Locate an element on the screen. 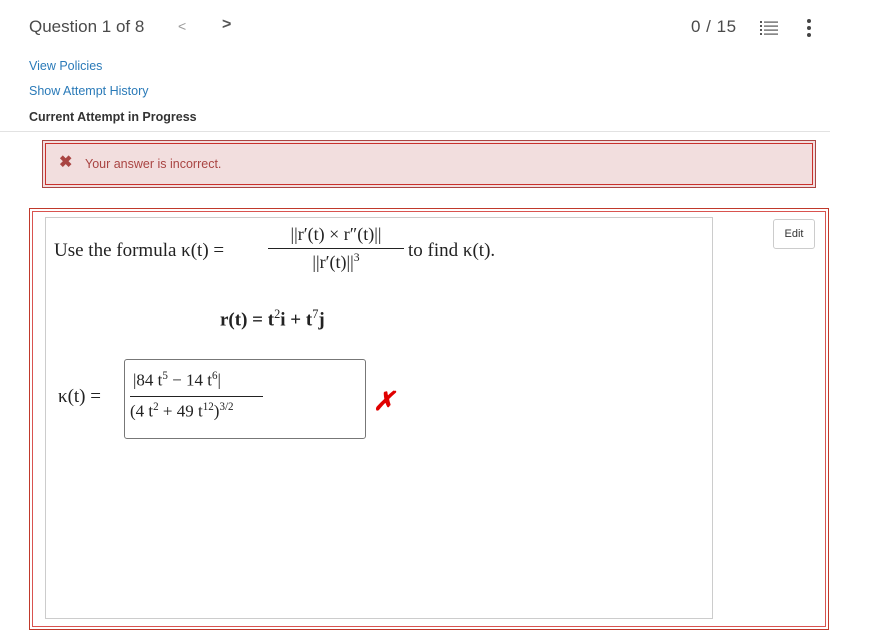 The height and width of the screenshot is (630, 870). question-list-icon is located at coordinates (769, 28).